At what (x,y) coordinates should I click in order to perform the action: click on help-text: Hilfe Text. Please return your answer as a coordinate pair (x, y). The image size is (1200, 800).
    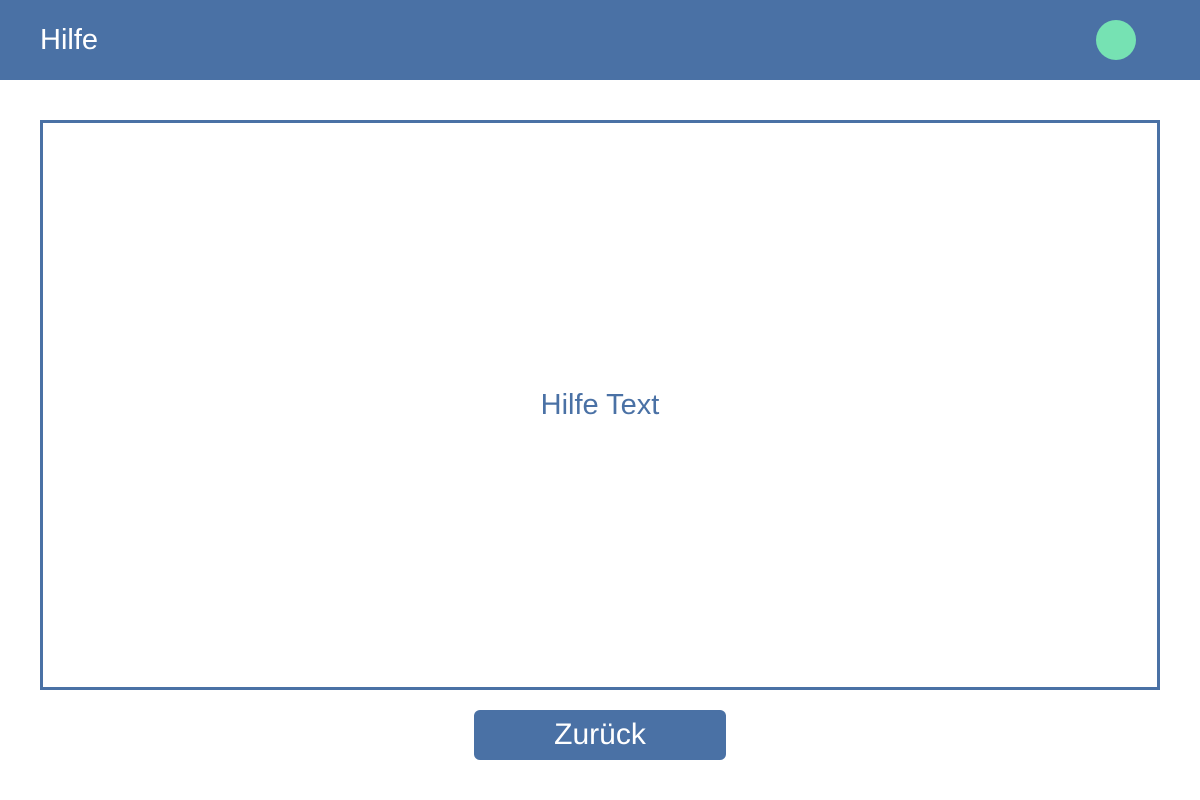
    Looking at the image, I should click on (600, 404).